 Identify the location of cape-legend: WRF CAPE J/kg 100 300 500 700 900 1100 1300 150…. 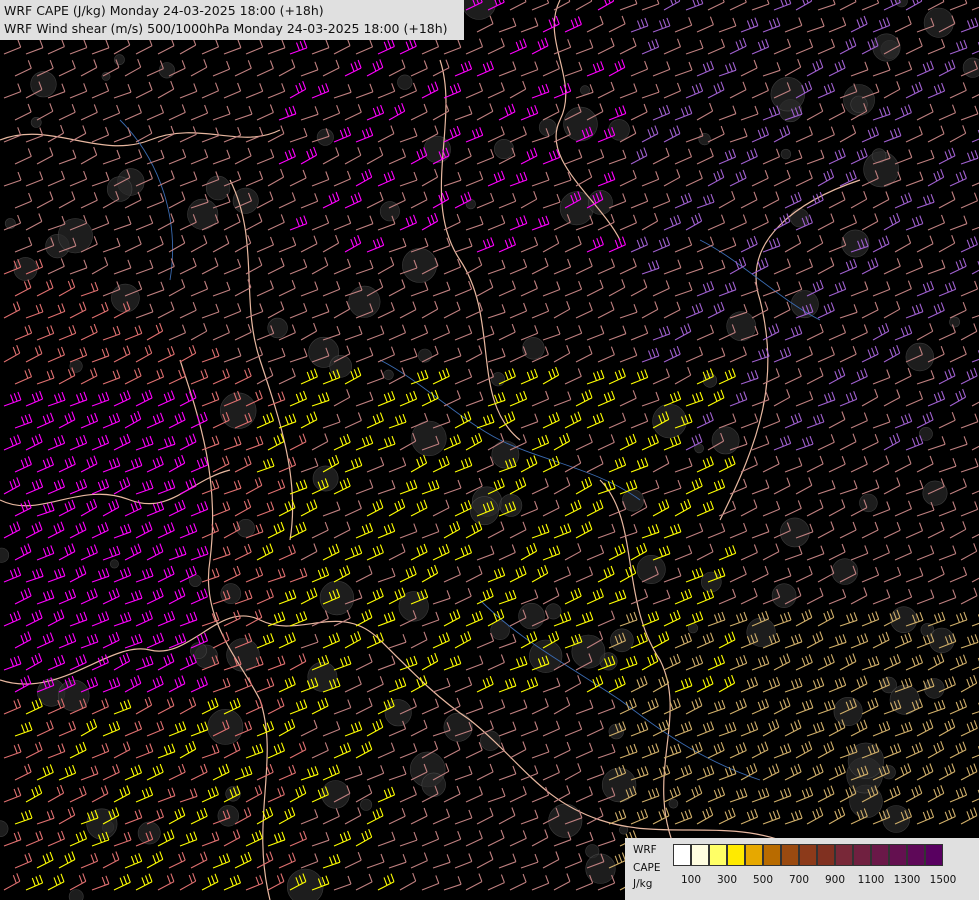
(802, 869).